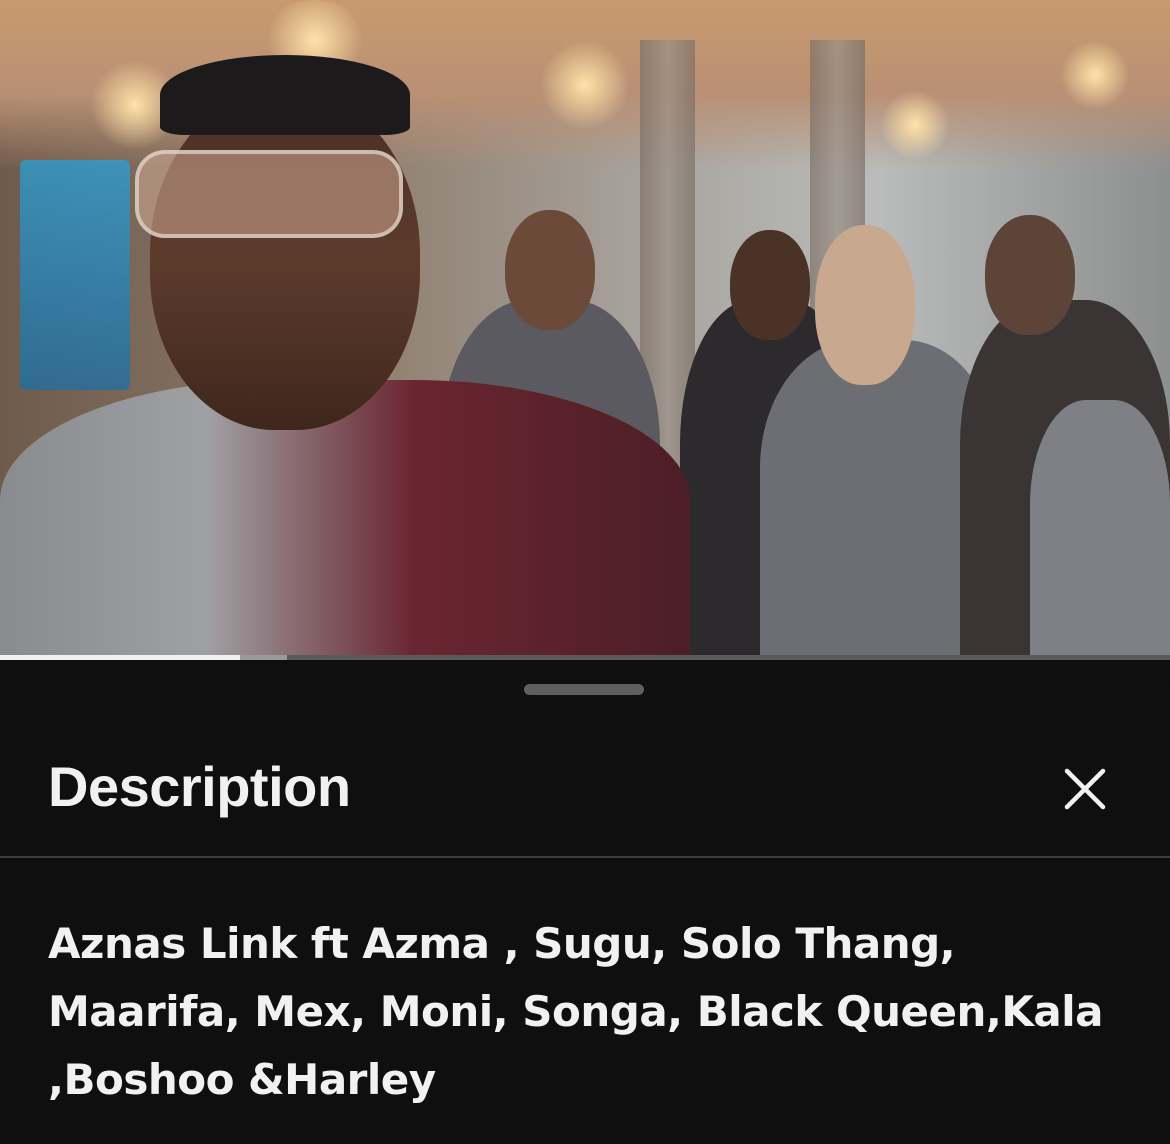 The image size is (1170, 1144). Describe the element at coordinates (584, 689) in the screenshot. I see `drag-handle` at that location.